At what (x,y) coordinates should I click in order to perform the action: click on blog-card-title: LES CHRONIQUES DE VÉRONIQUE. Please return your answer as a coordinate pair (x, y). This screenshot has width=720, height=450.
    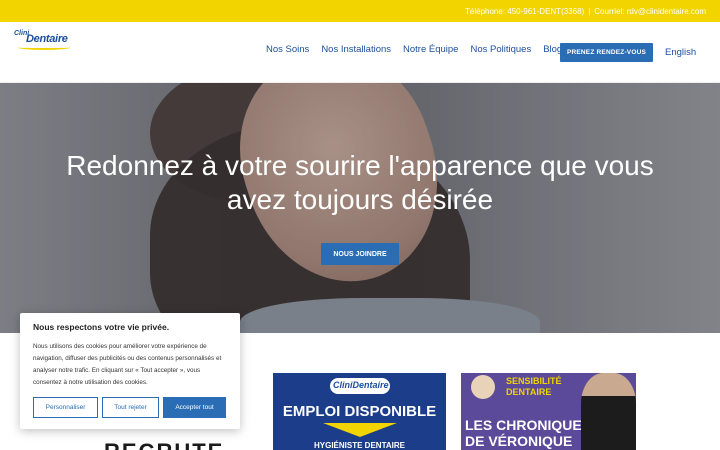
    Looking at the image, I should click on (528, 433).